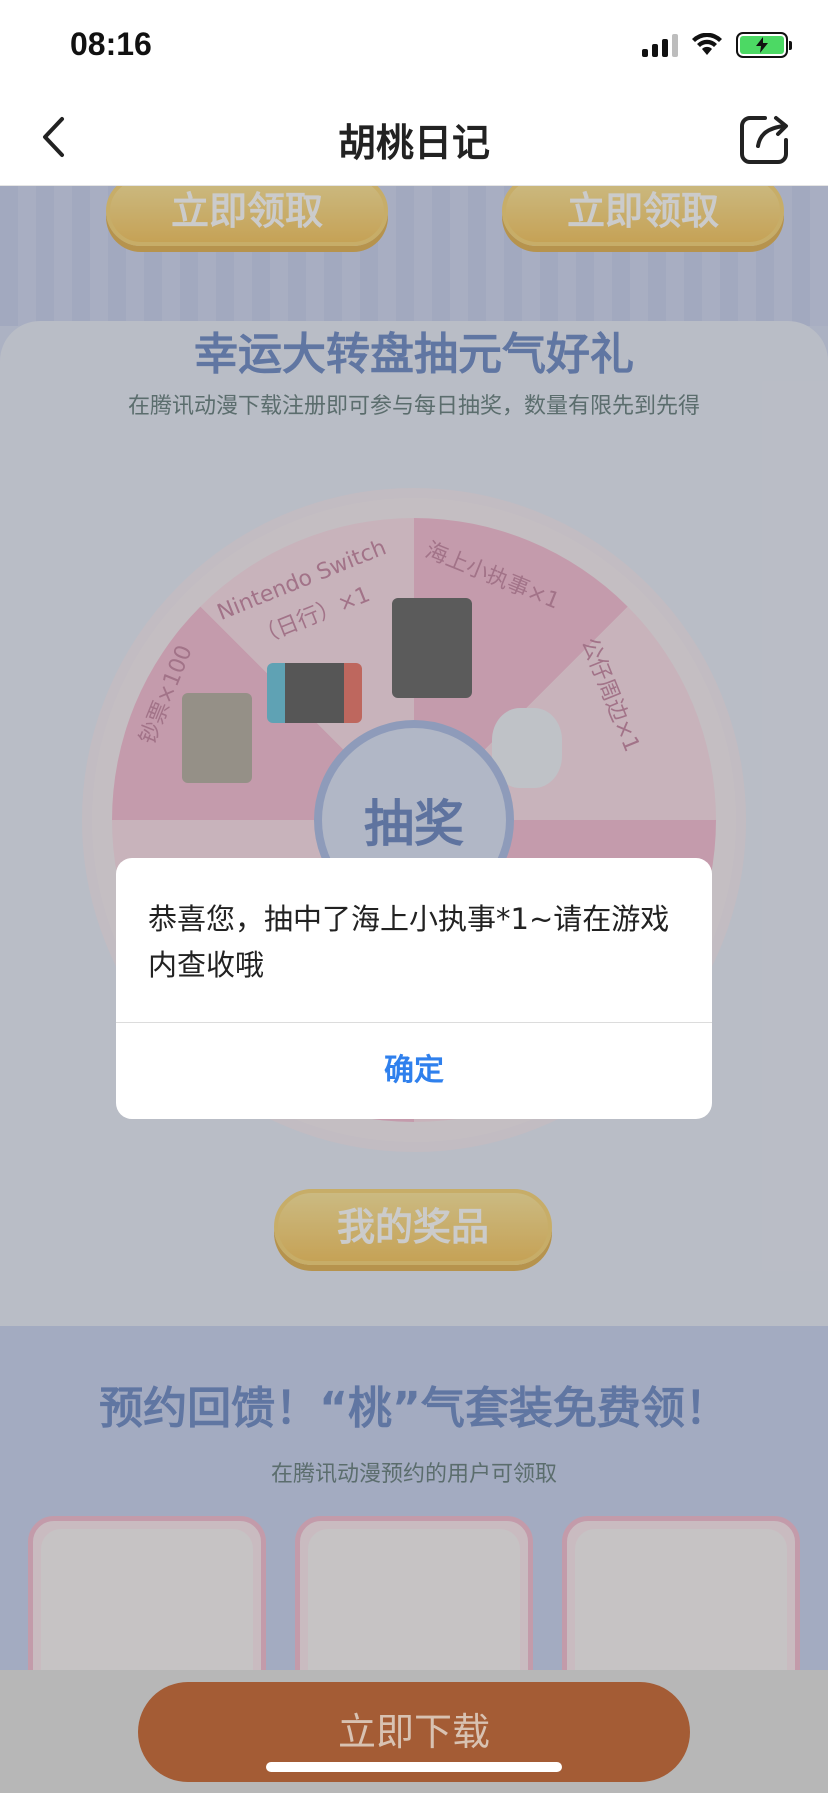 This screenshot has height=1793, width=828. I want to click on page-title: 胡桃日记, so click(413, 143).